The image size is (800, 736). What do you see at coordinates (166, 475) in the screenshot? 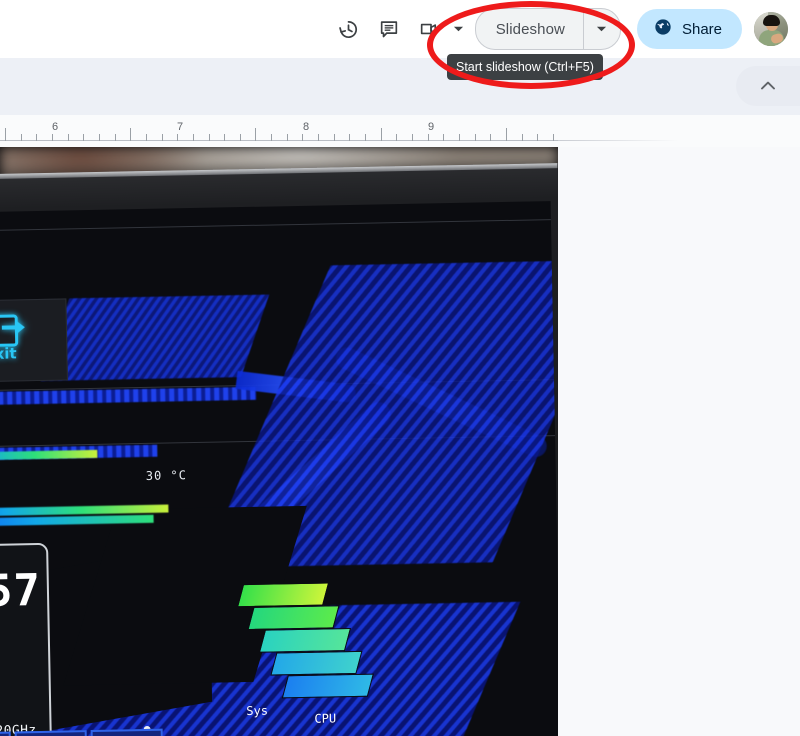
I see `bios-temperature-value: 30 °C` at bounding box center [166, 475].